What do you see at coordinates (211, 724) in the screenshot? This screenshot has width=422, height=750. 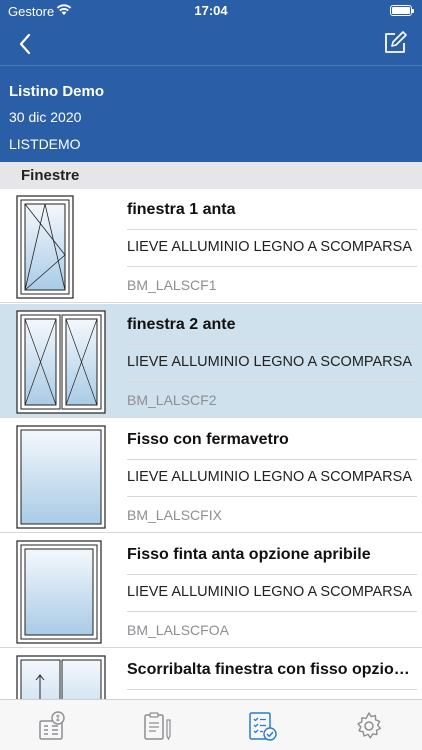 I see `tab-bar` at bounding box center [211, 724].